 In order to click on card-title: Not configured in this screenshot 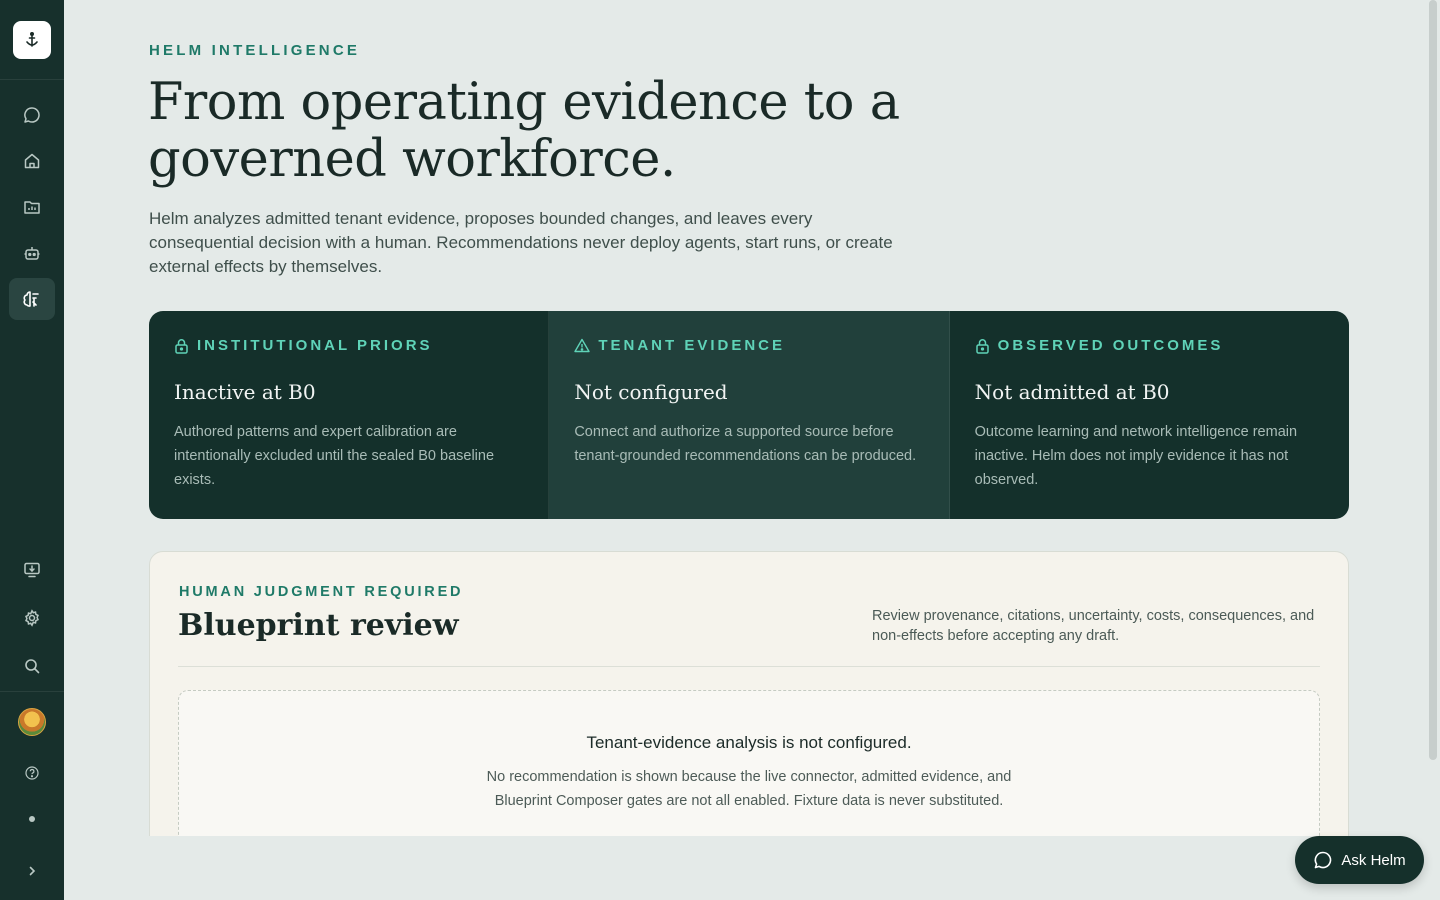, I will do `click(651, 392)`.